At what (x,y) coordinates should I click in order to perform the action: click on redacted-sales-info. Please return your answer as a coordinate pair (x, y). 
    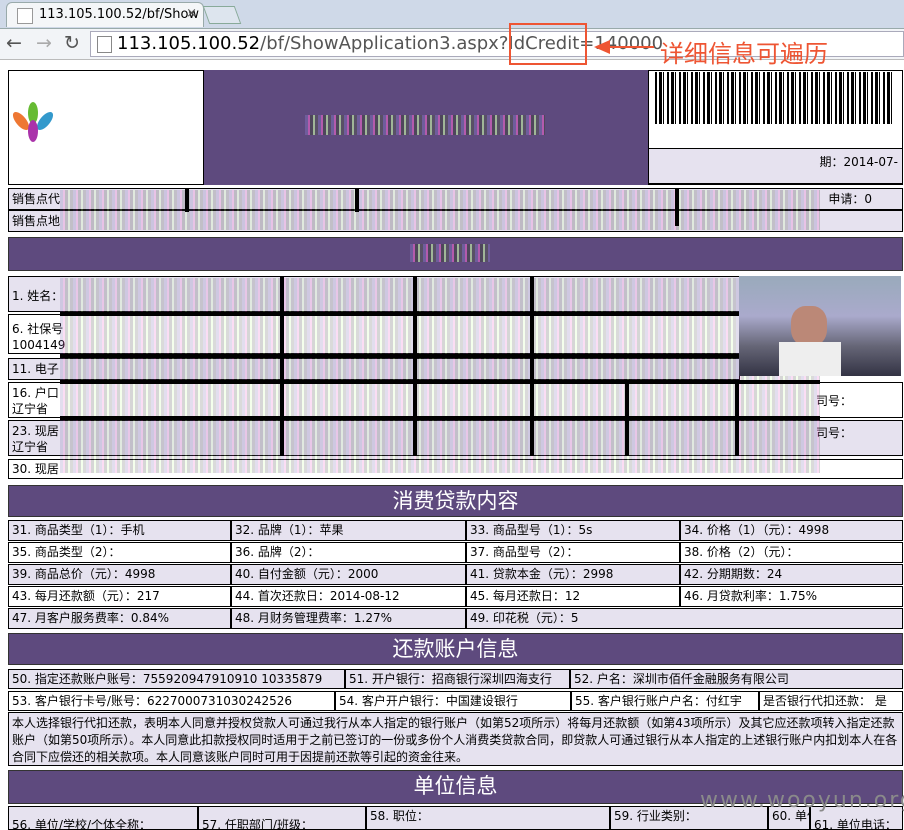
    Looking at the image, I should click on (440, 210).